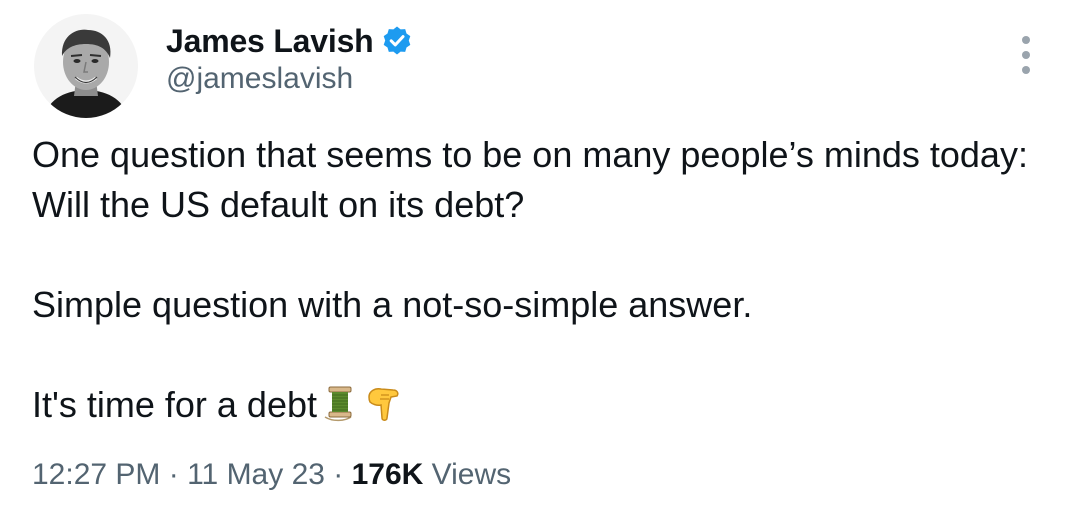  Describe the element at coordinates (259, 79) in the screenshot. I see `author-handle: @jameslavish` at that location.